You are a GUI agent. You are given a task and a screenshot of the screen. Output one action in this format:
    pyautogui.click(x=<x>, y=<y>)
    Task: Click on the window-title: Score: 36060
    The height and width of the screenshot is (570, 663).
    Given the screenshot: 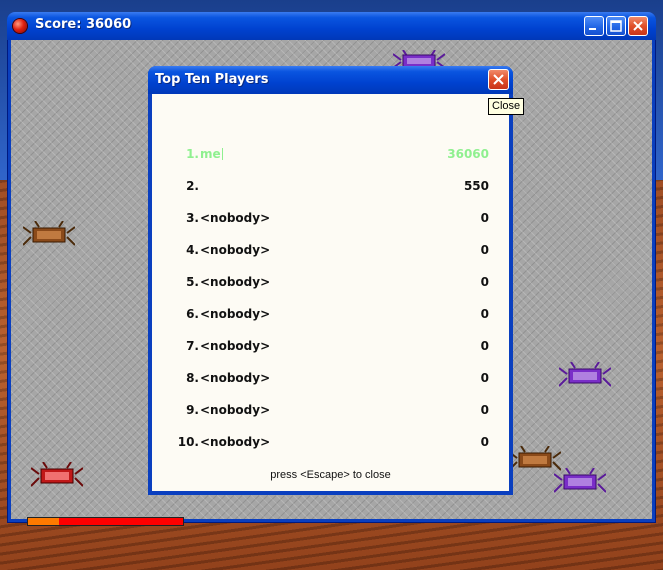 What is the action you would take?
    pyautogui.click(x=83, y=24)
    